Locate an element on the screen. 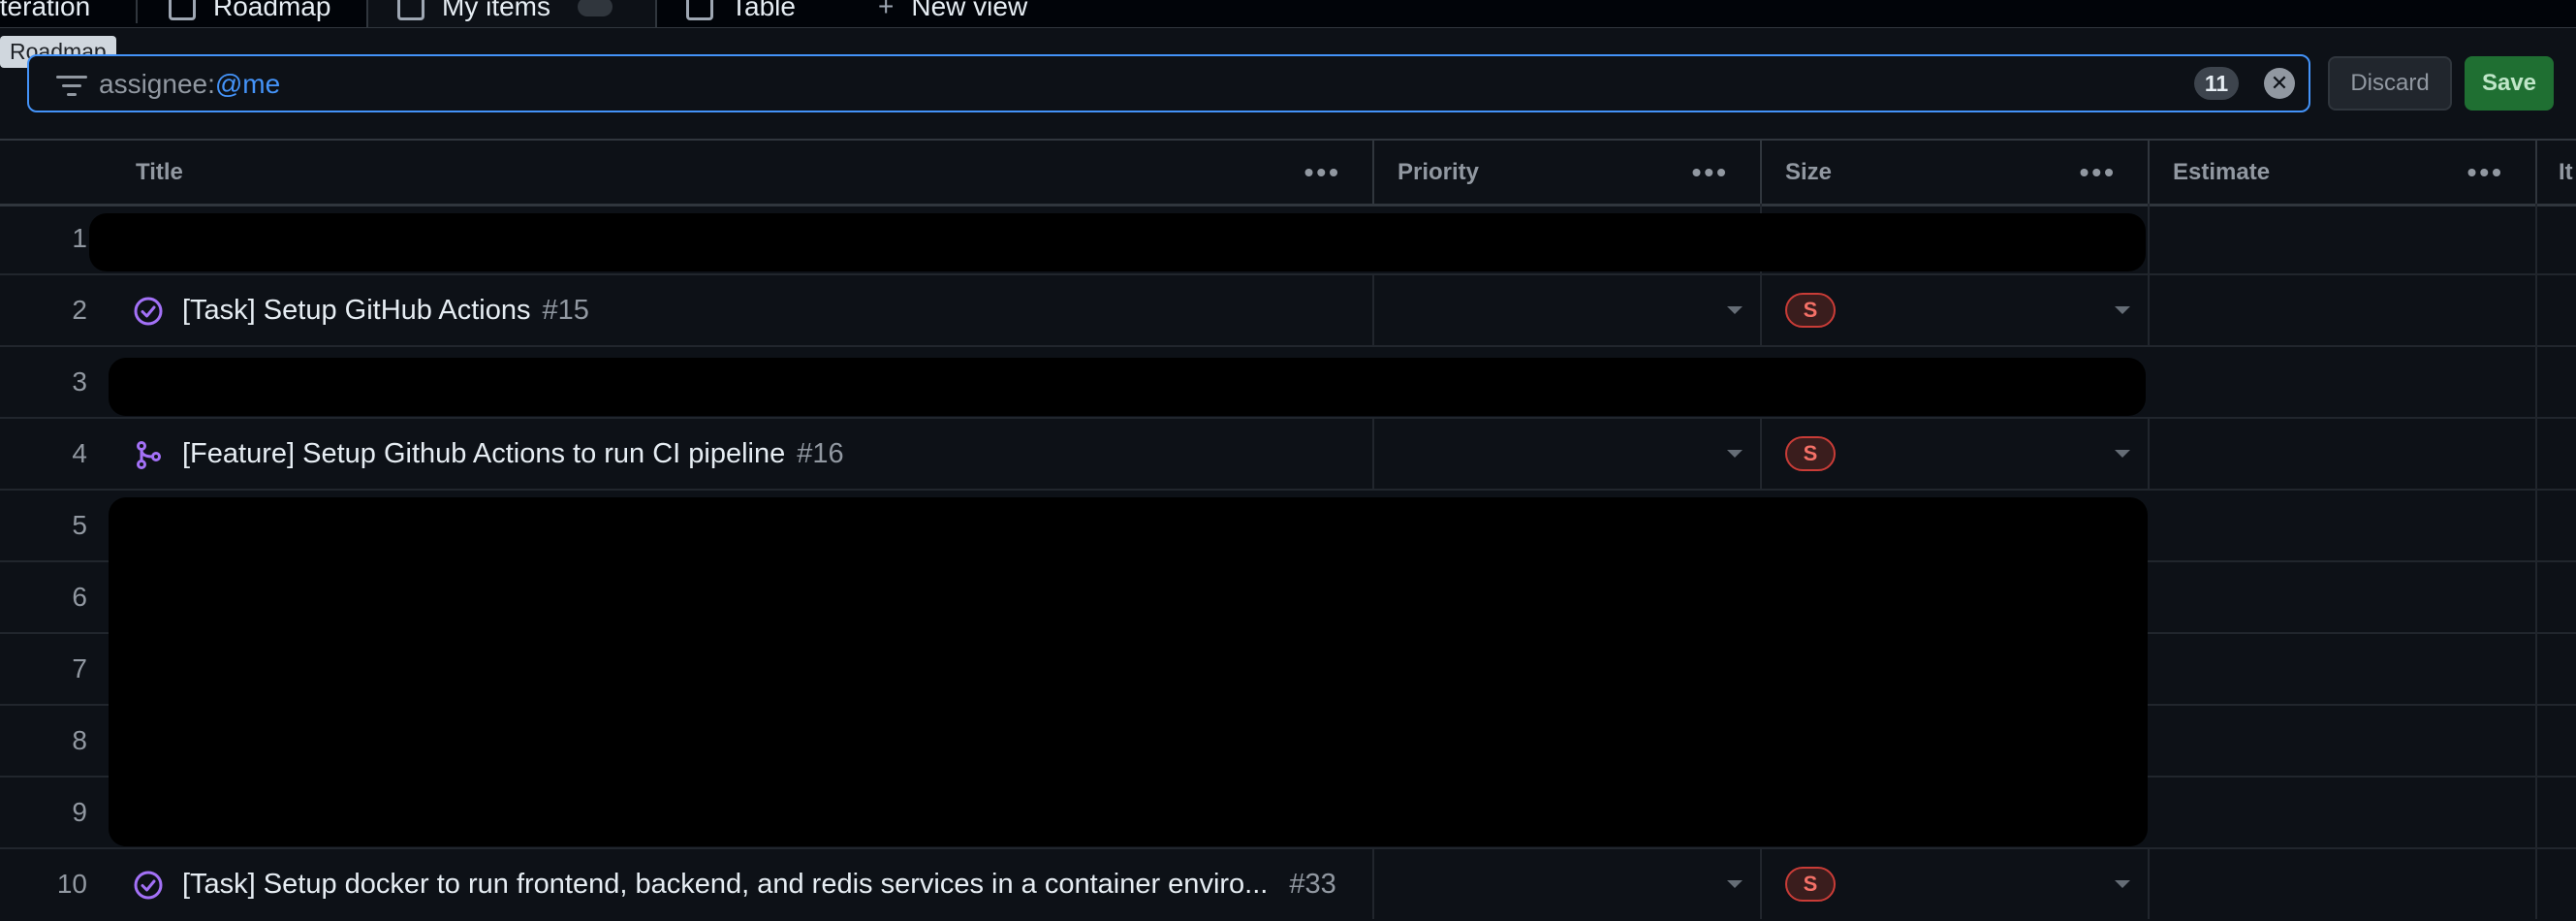 This screenshot has height=921, width=2576. filter-qualifier: assignee: is located at coordinates (157, 84).